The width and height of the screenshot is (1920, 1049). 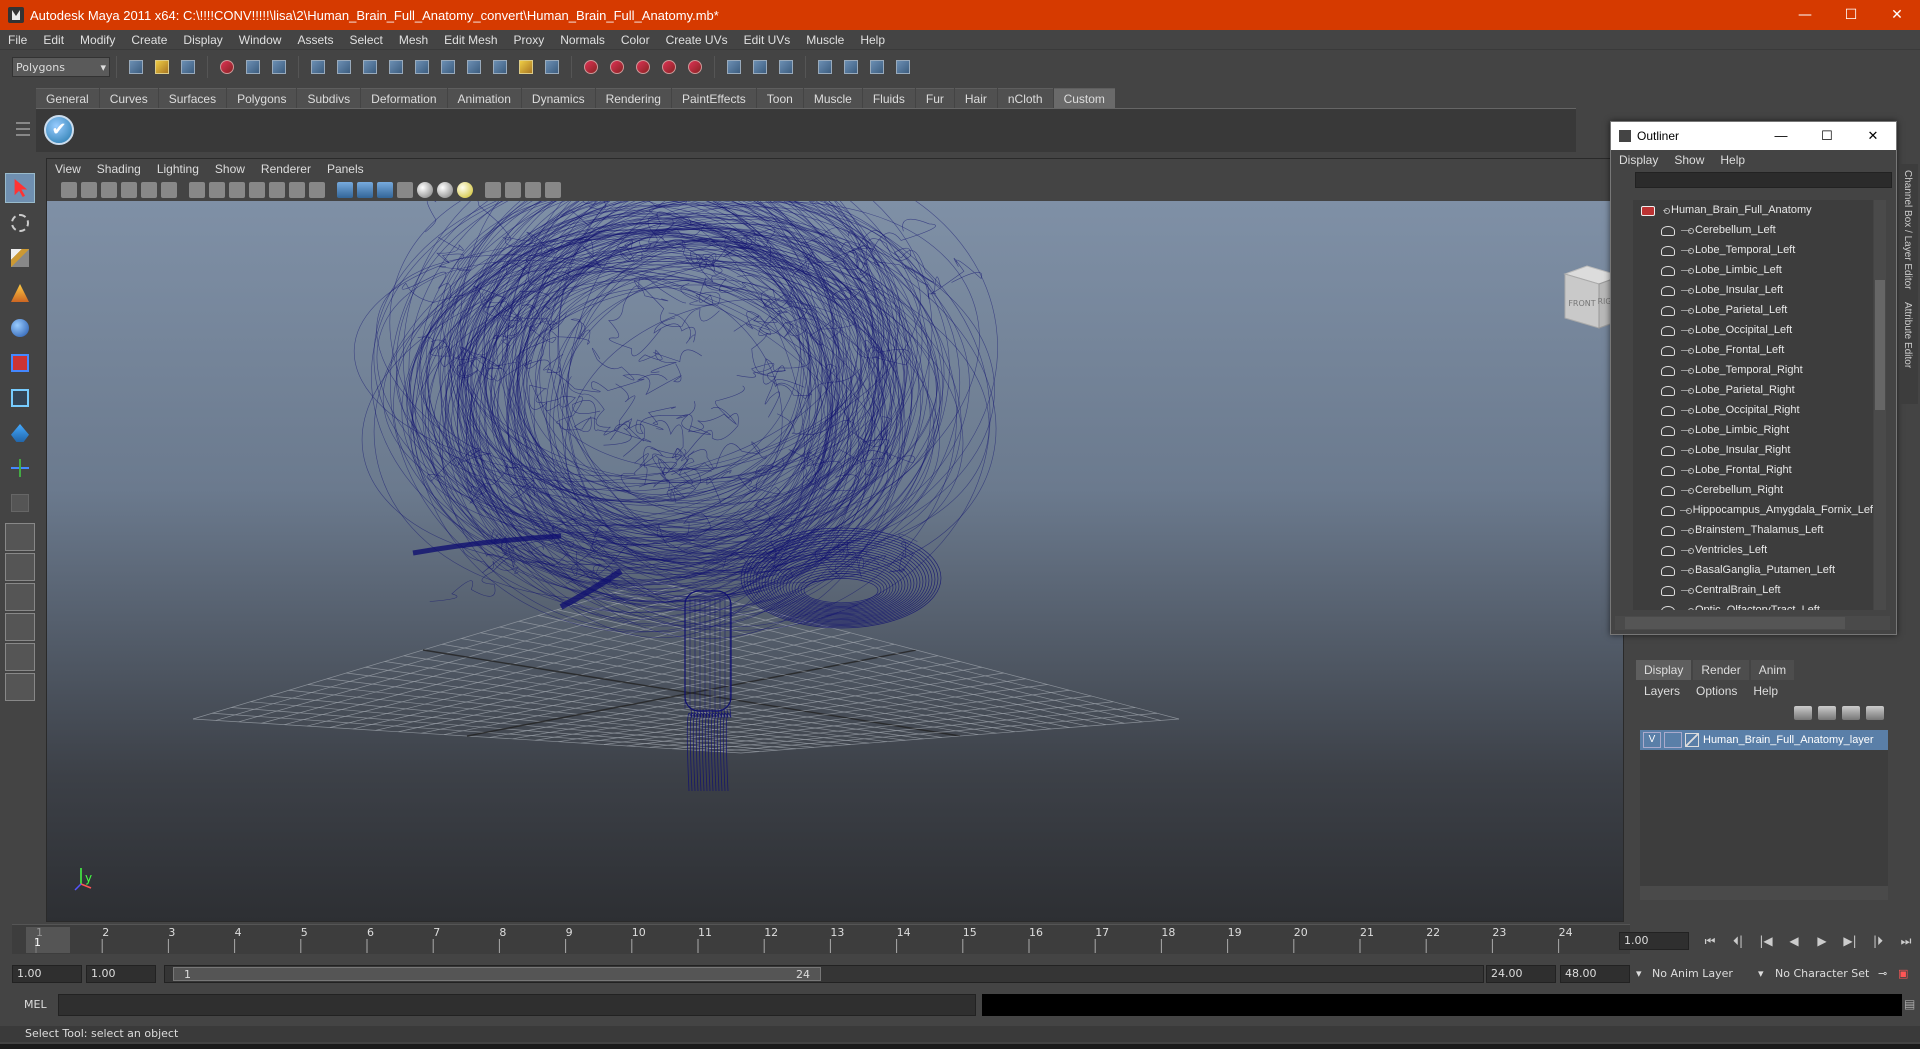 What do you see at coordinates (69, 190) in the screenshot?
I see `select-camera-icon` at bounding box center [69, 190].